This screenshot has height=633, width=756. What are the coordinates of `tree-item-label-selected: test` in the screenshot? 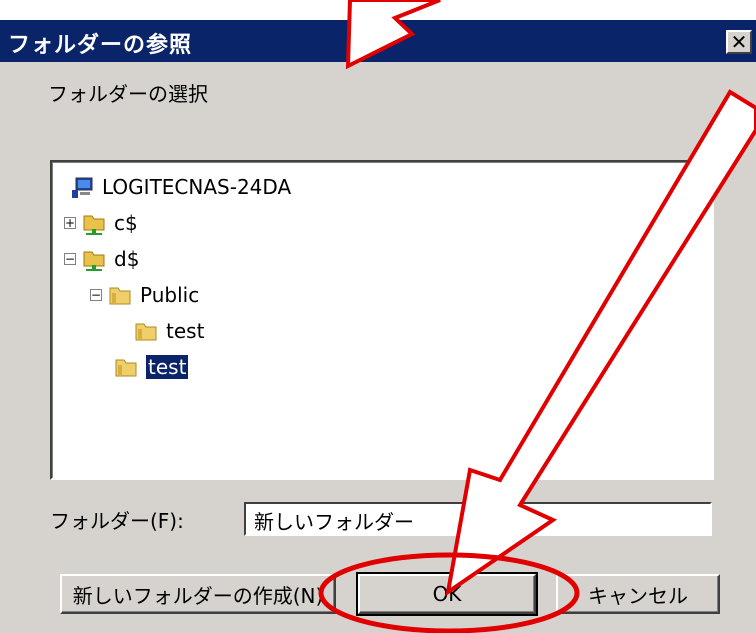 It's located at (167, 367).